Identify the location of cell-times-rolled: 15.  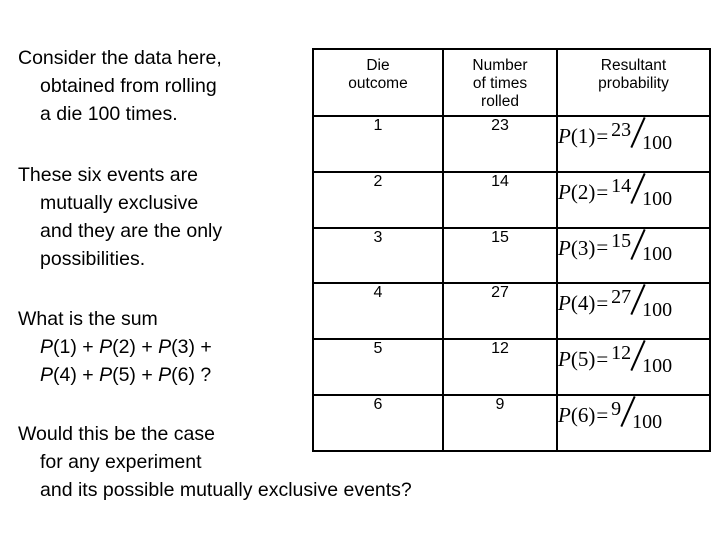
(500, 255).